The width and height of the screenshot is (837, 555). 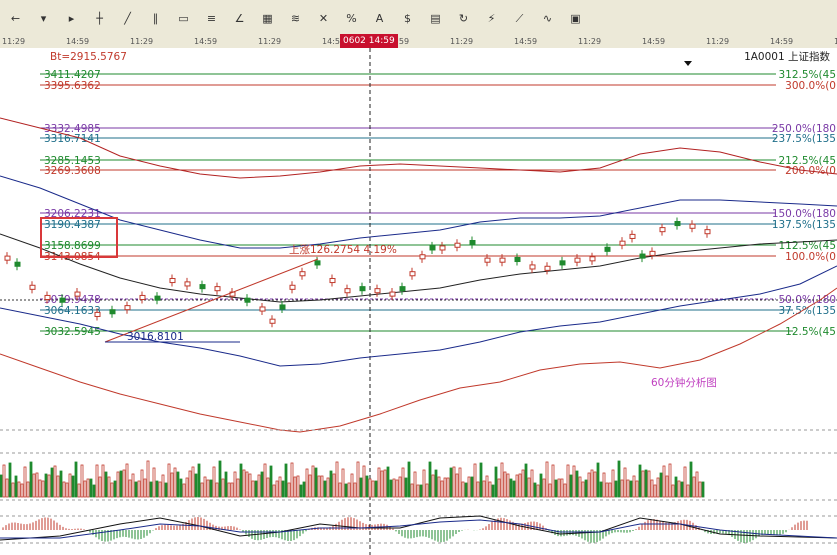 I want to click on gann-tool-icon: ∠, so click(x=239, y=18).